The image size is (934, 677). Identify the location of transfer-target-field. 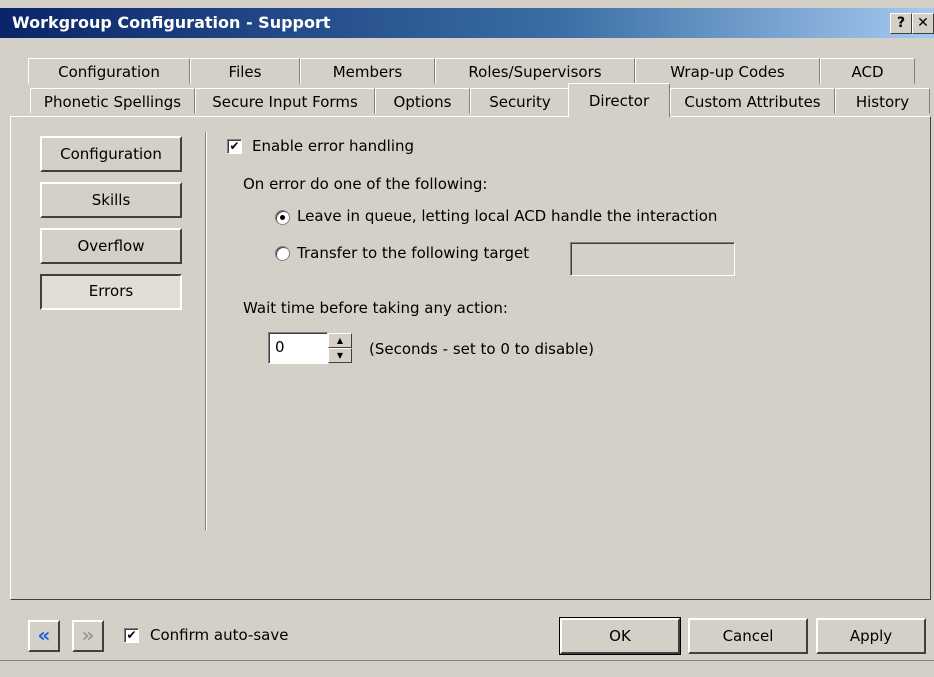
(652, 259).